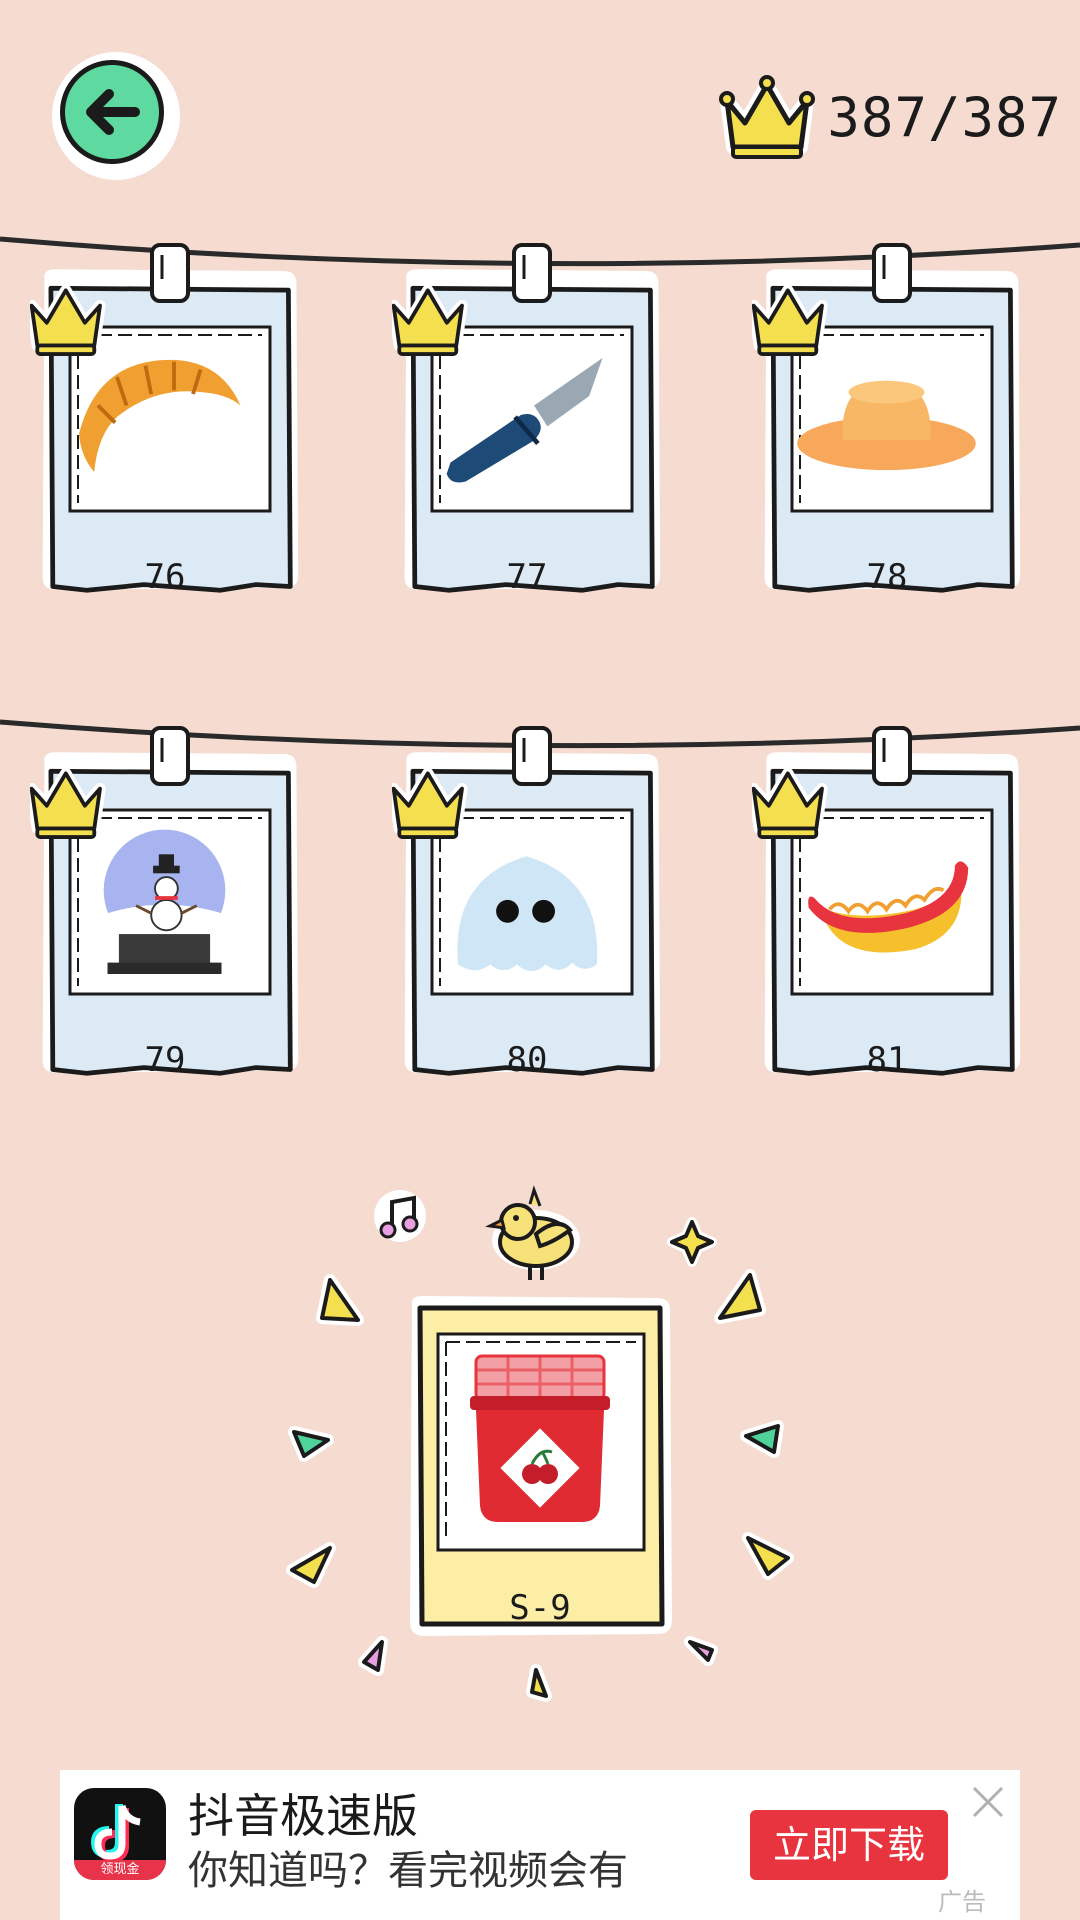  I want to click on ad-icon-tag: 领现金, so click(120, 1870).